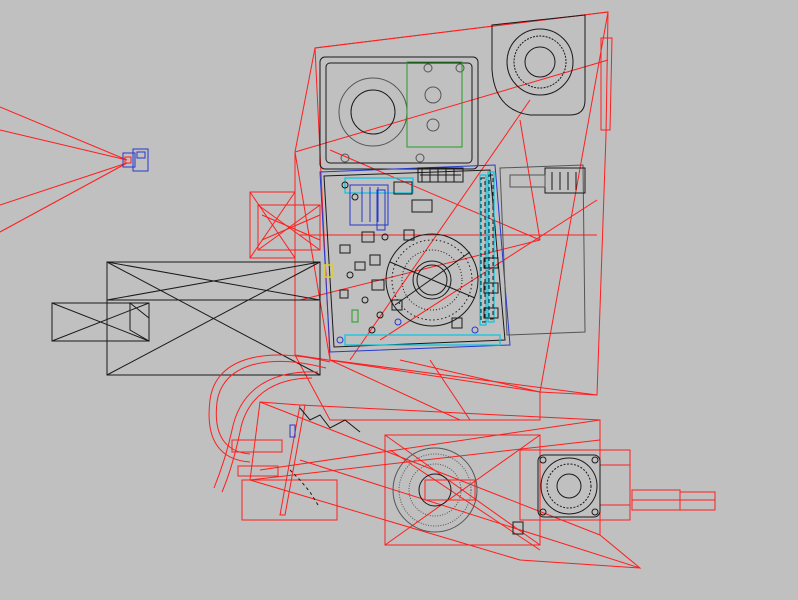  What do you see at coordinates (213, 318) in the screenshot?
I see `drive-cage-large` at bounding box center [213, 318].